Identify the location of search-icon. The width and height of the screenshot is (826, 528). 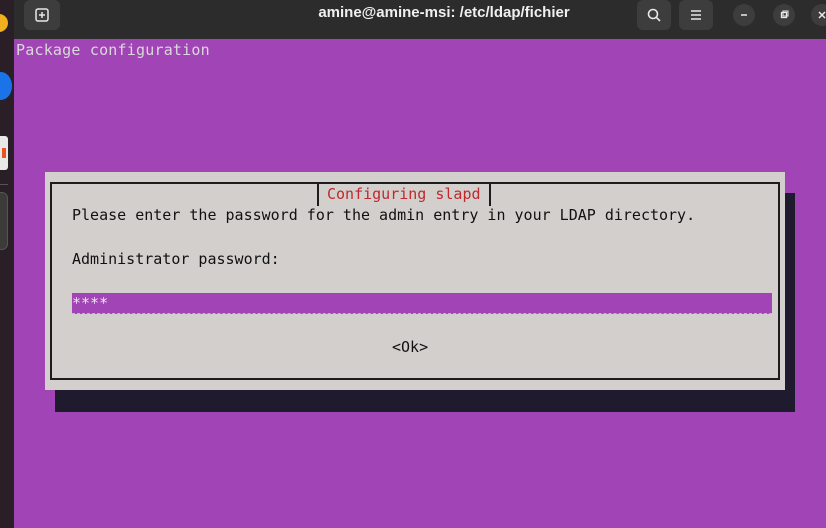
(654, 15).